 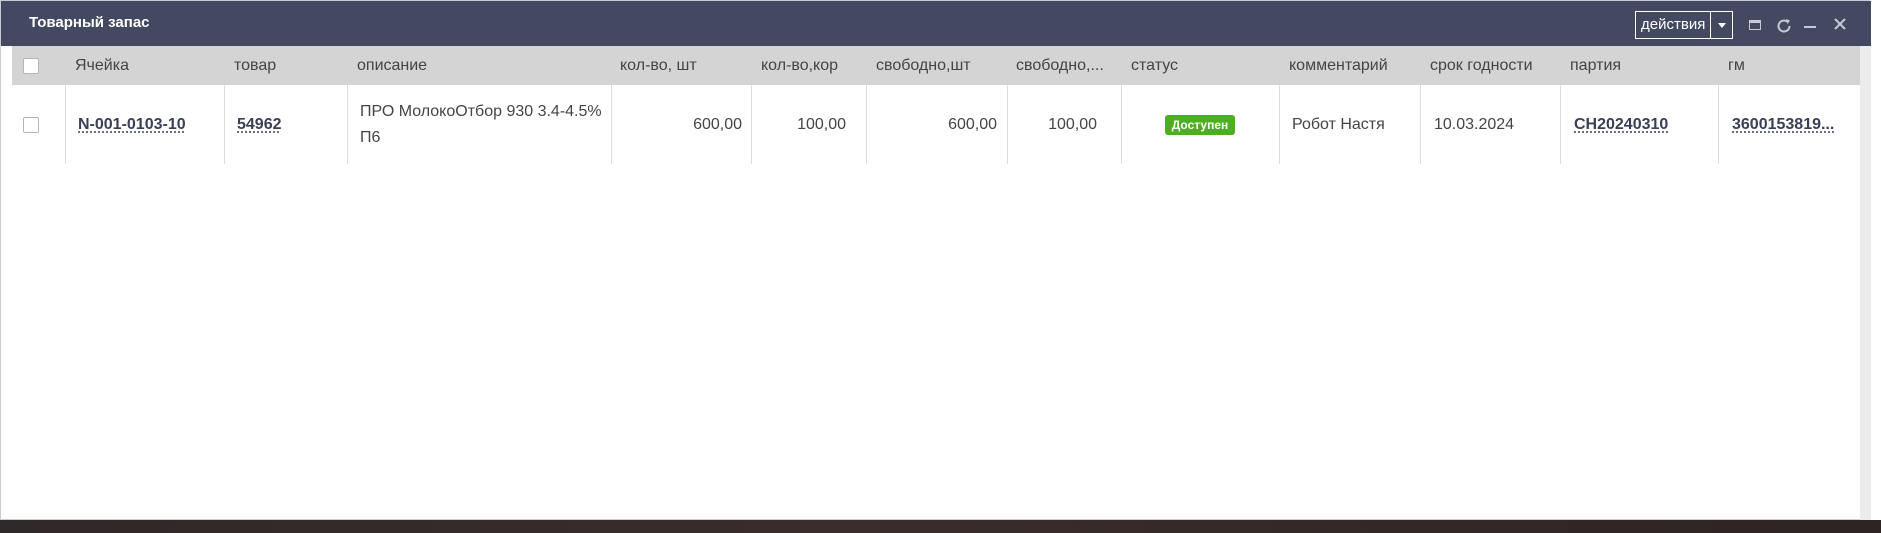 I want to click on select-all-checkbox, so click(x=31, y=66).